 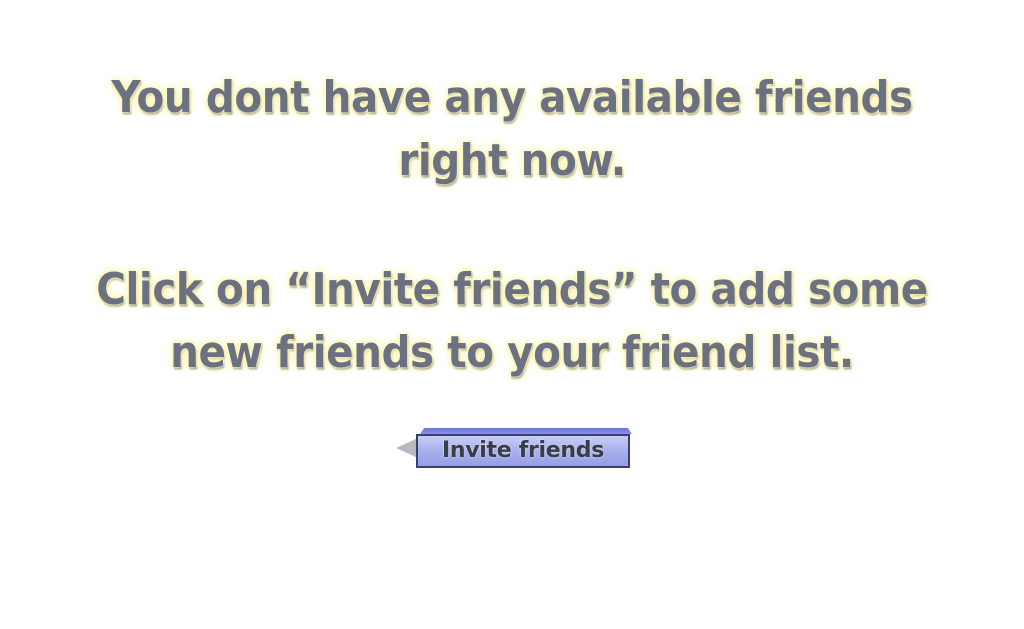 What do you see at coordinates (512, 160) in the screenshot?
I see `no-friends-message-line-2: right now.` at bounding box center [512, 160].